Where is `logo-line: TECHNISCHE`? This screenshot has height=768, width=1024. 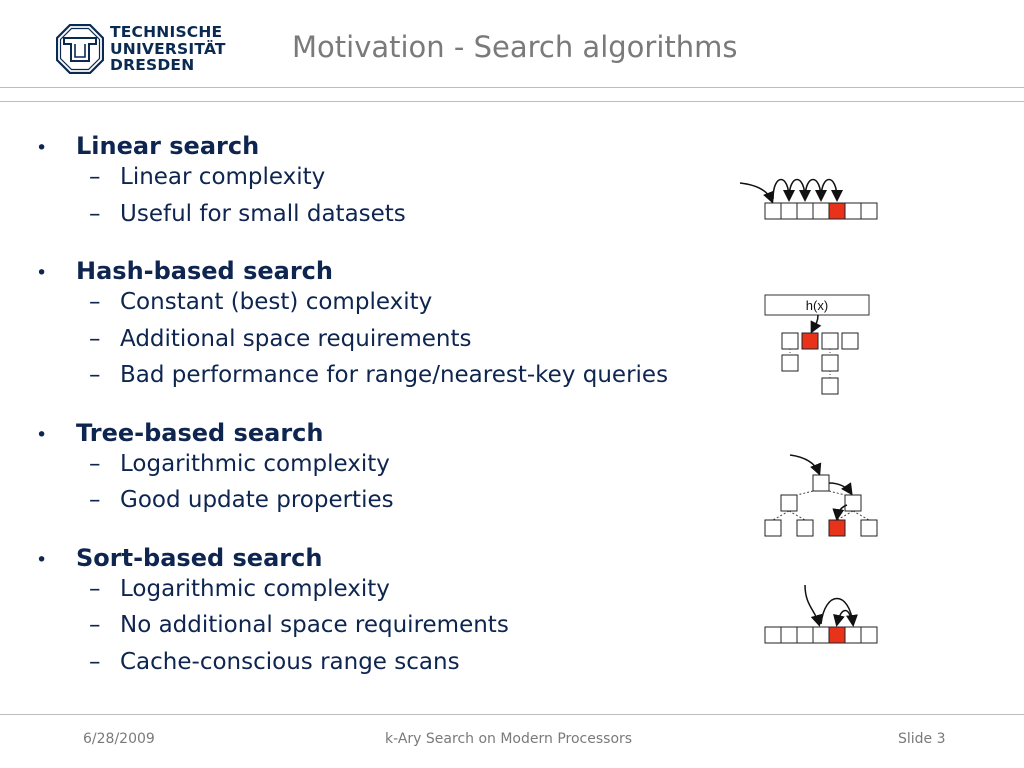
logo-line: TECHNISCHE is located at coordinates (166, 32).